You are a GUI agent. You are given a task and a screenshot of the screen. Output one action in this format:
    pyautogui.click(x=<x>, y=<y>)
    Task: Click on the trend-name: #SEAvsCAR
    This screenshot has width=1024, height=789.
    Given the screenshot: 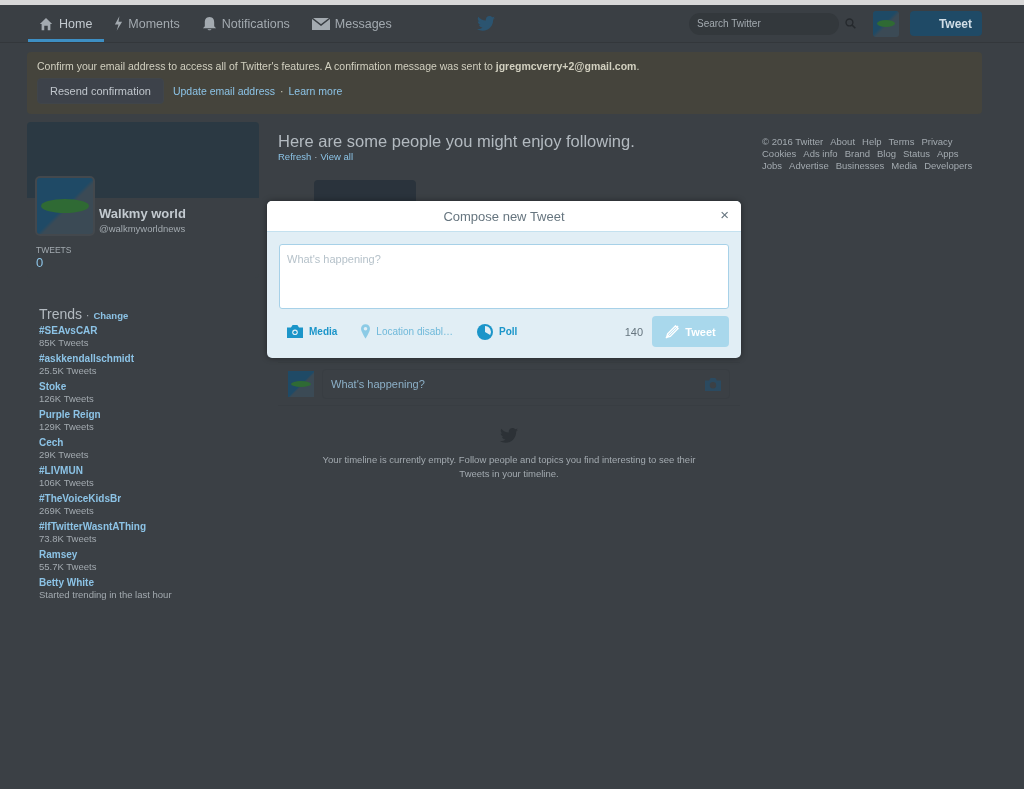 What is the action you would take?
    pyautogui.click(x=143, y=330)
    